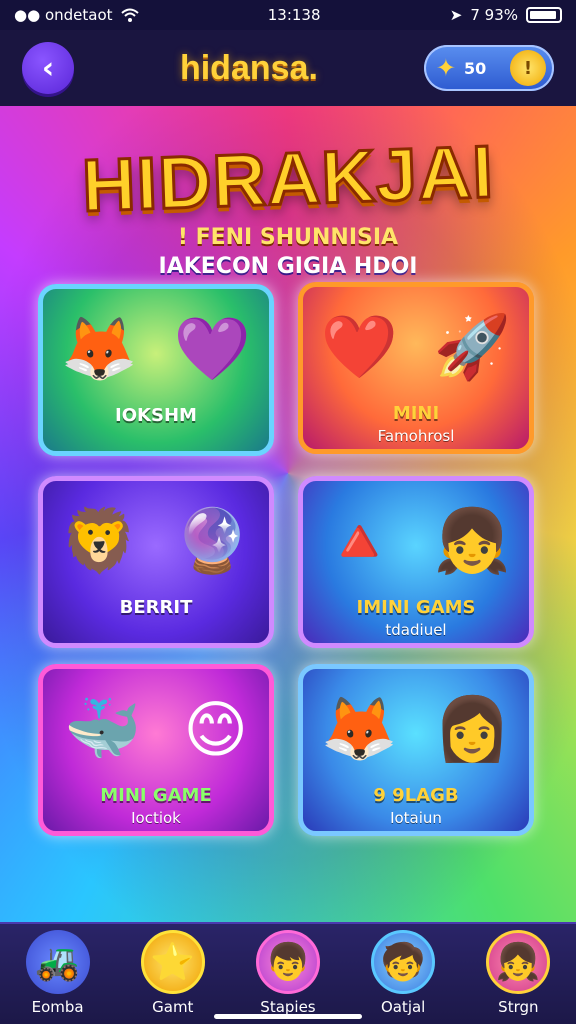 This screenshot has height=1024, width=576. Describe the element at coordinates (156, 562) in the screenshot. I see `game-card-3: 🦁 🔮 BERRIT` at that location.